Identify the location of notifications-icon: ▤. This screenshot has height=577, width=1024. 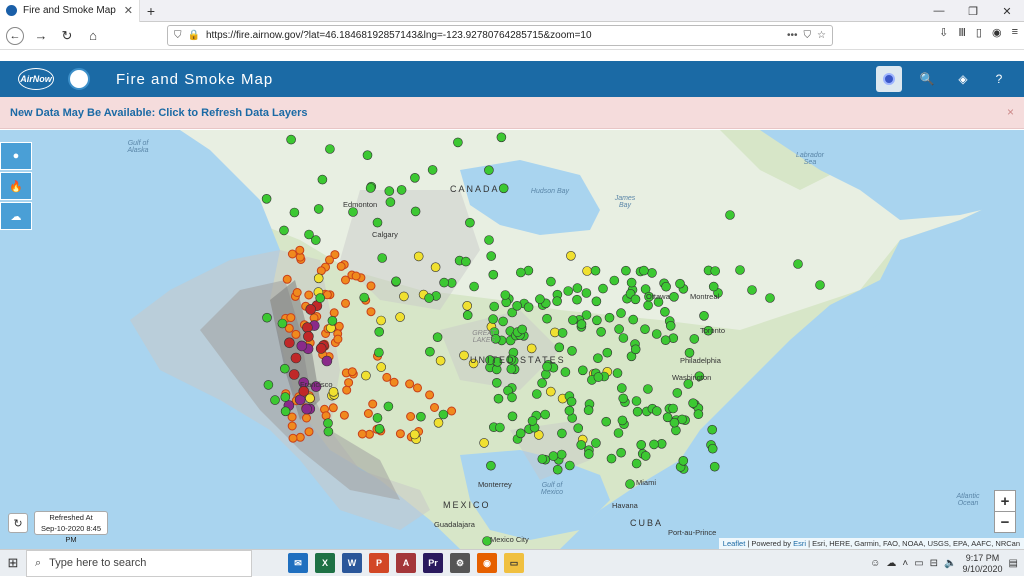
(1013, 563).